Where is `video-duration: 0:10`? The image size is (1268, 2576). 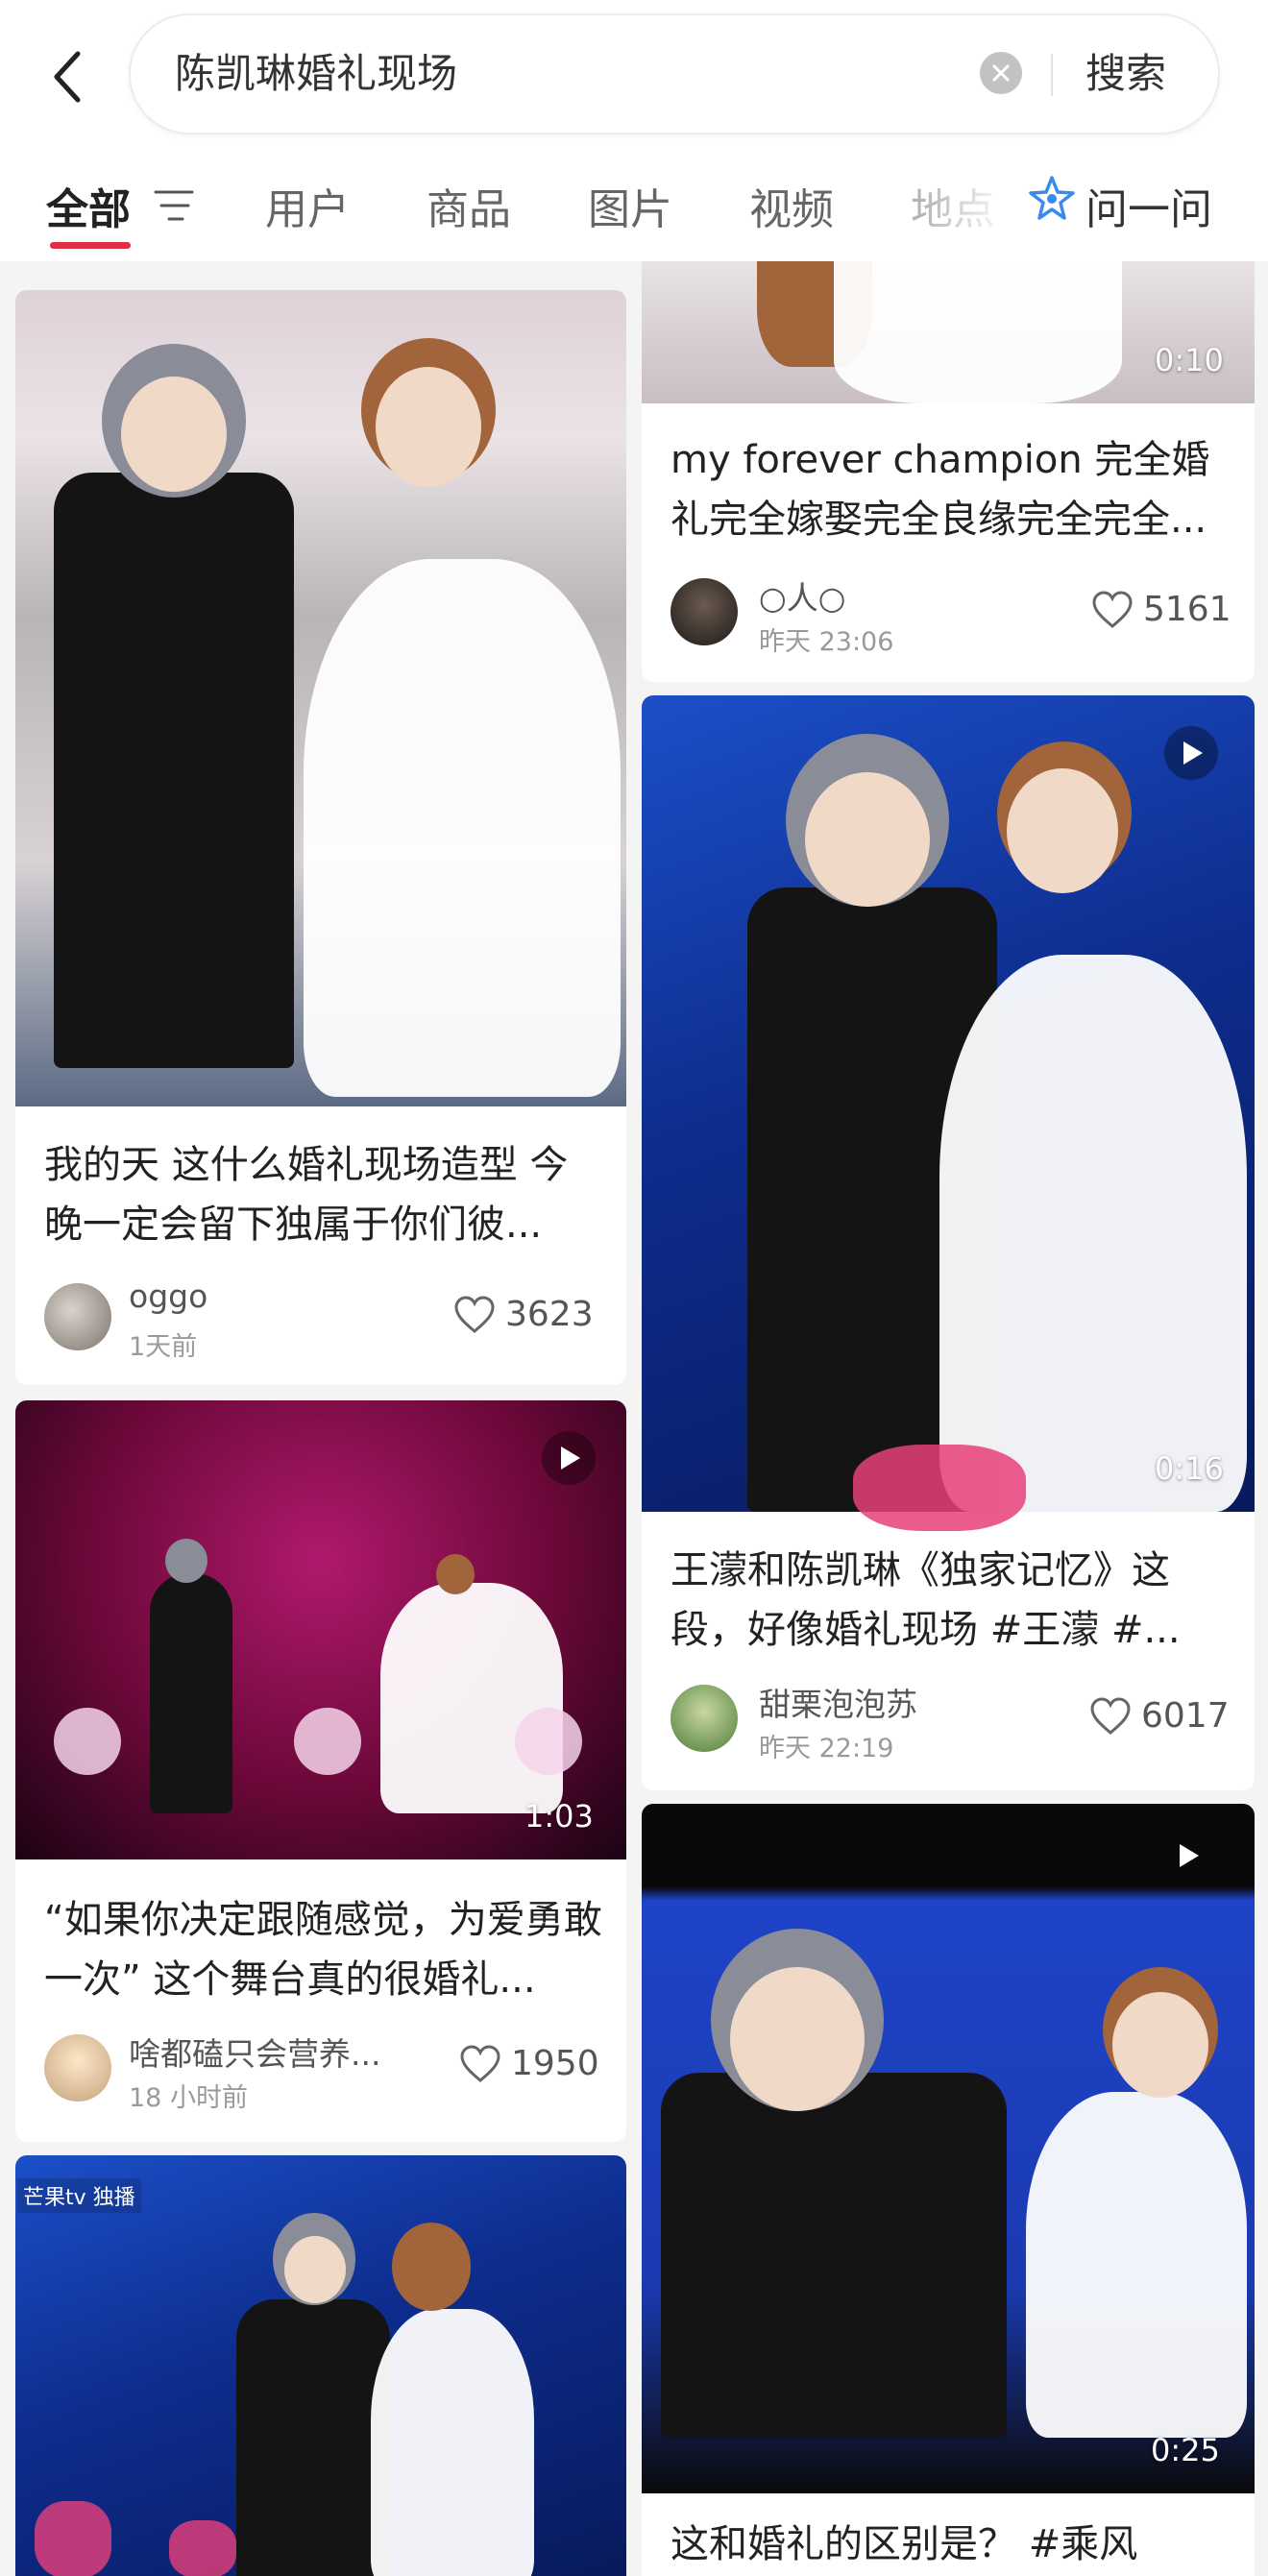 video-duration: 0:10 is located at coordinates (1189, 360).